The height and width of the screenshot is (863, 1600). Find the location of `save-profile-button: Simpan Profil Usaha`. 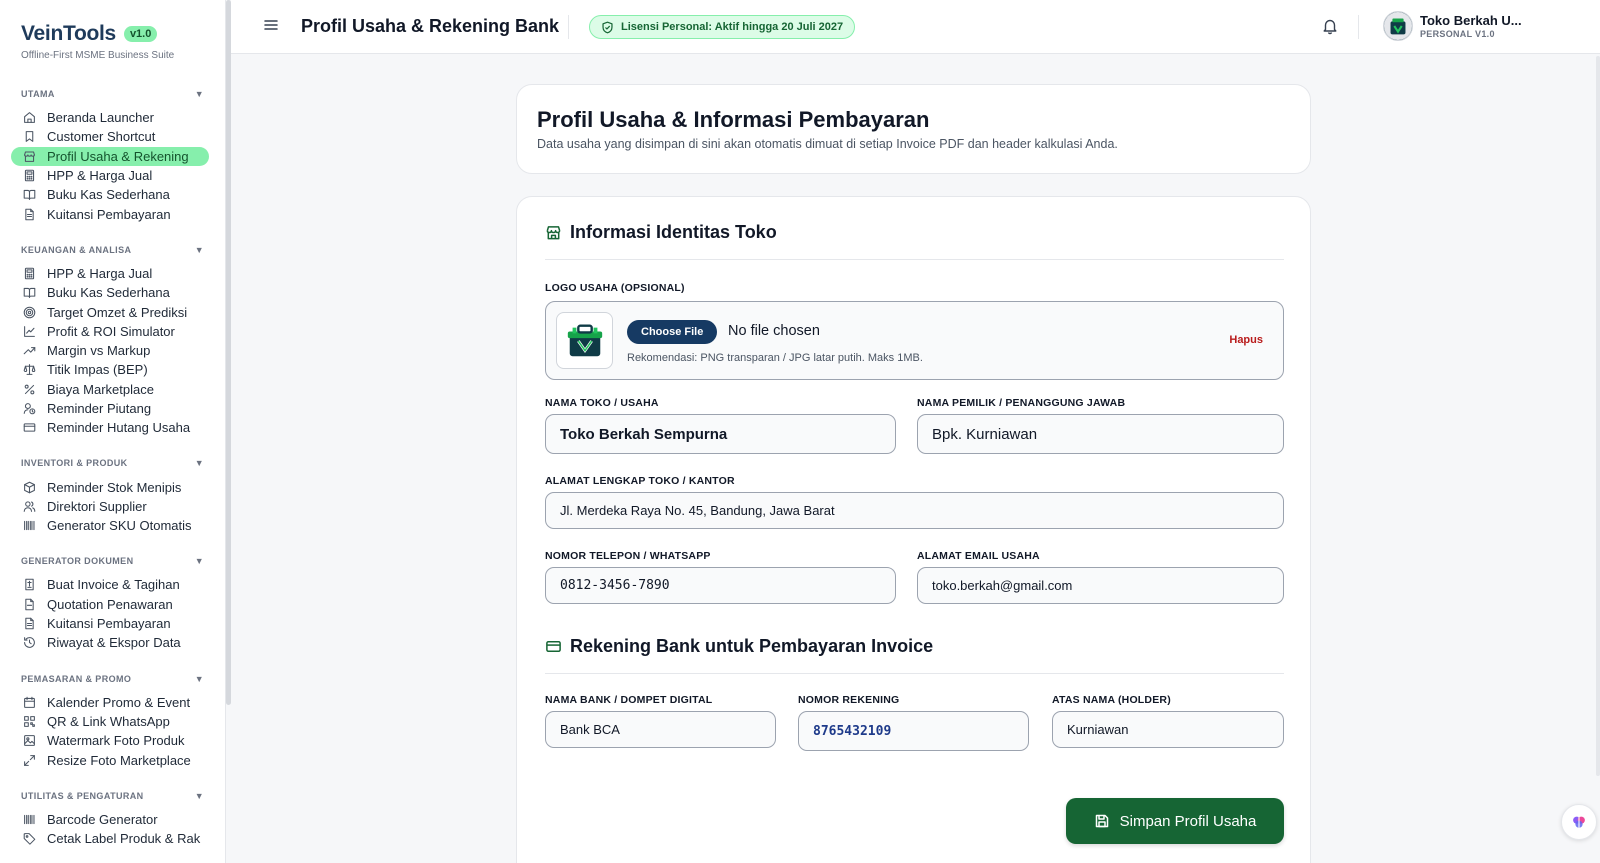

save-profile-button: Simpan Profil Usaha is located at coordinates (1175, 821).